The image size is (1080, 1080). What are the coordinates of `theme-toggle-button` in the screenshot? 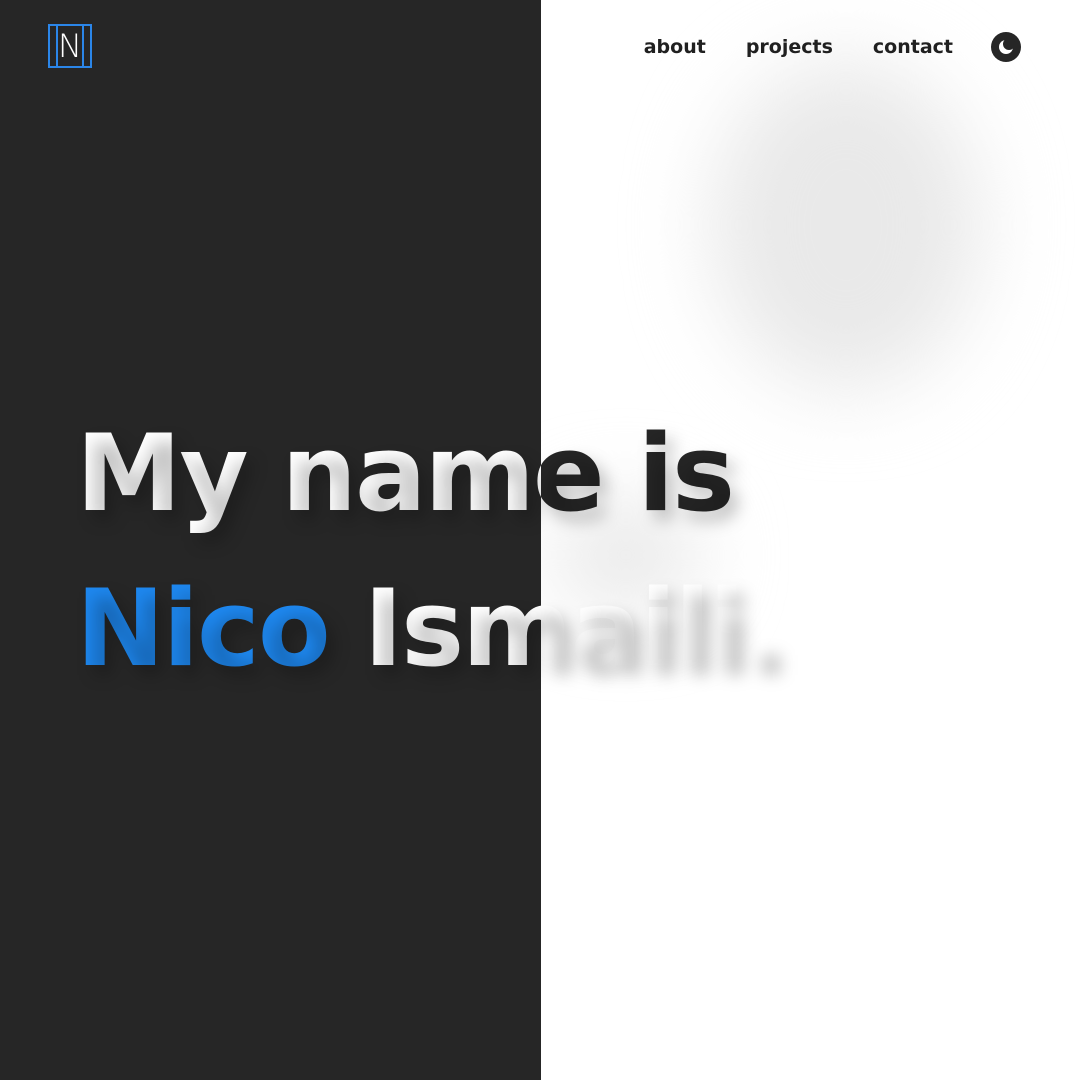 It's located at (1006, 47).